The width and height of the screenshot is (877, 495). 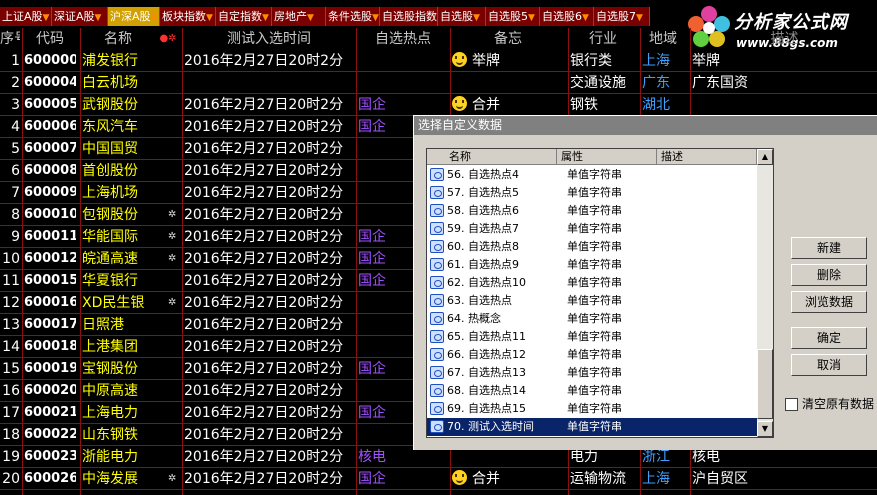 I want to click on list-header-name: 名称, so click(x=492, y=157).